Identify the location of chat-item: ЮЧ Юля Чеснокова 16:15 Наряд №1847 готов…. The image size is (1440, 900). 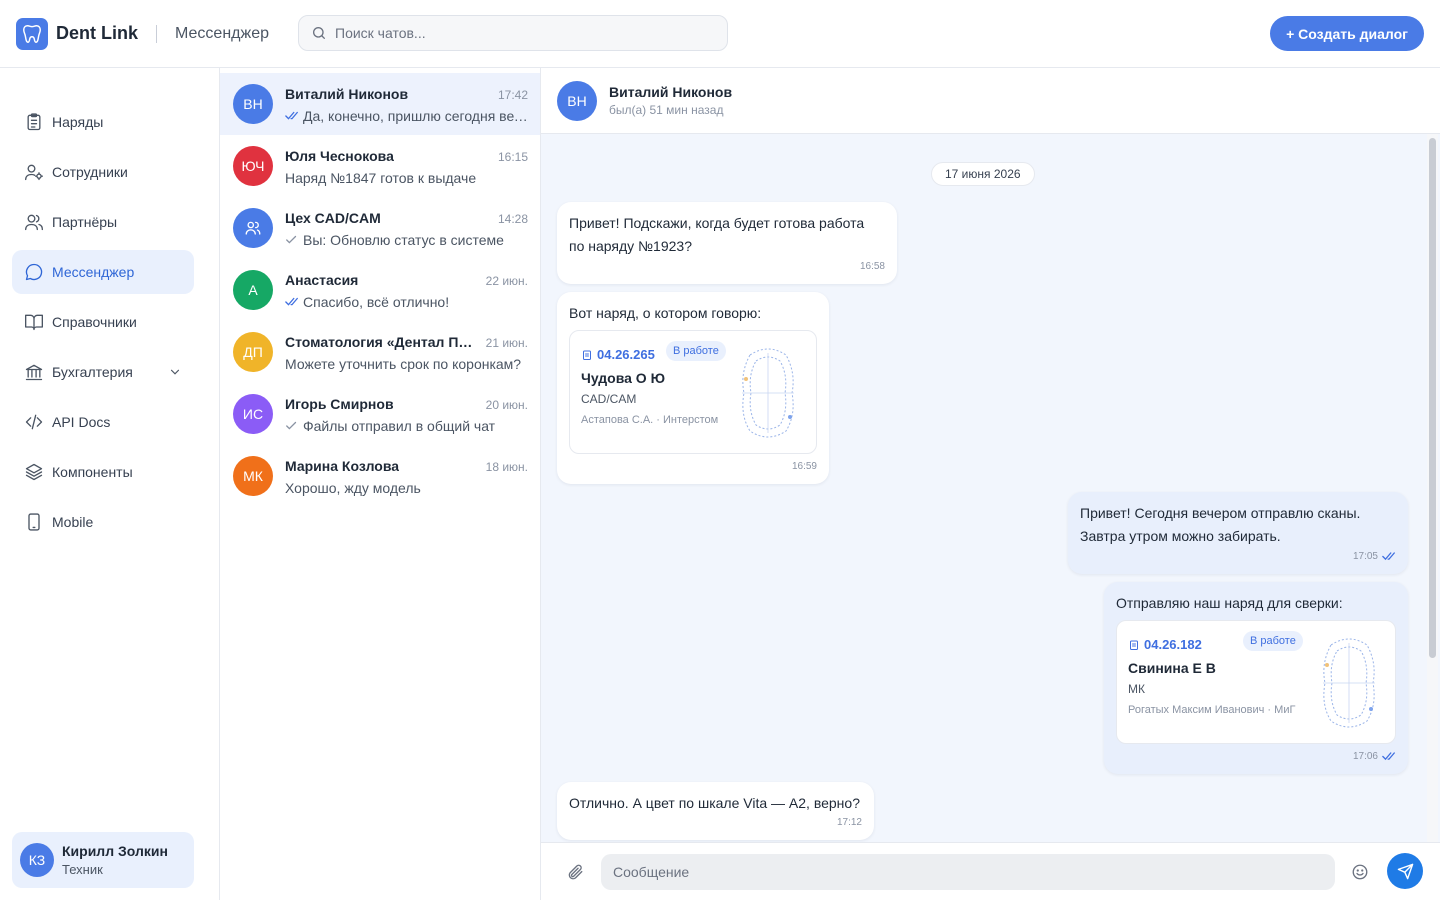
(380, 166).